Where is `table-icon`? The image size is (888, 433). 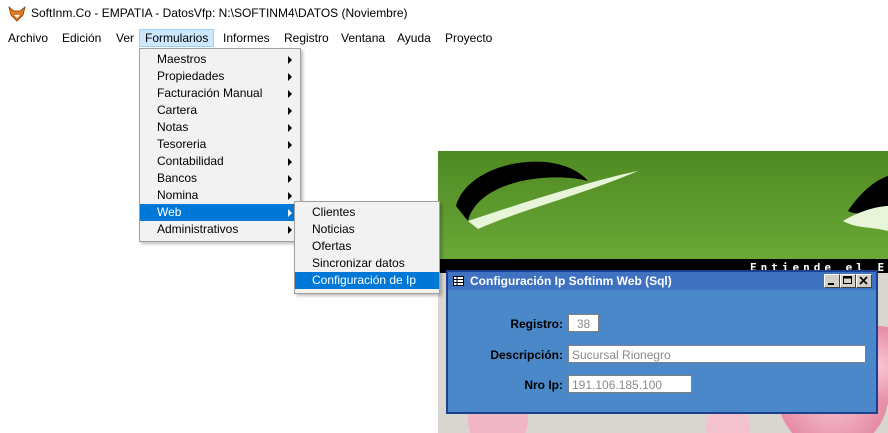 table-icon is located at coordinates (458, 281).